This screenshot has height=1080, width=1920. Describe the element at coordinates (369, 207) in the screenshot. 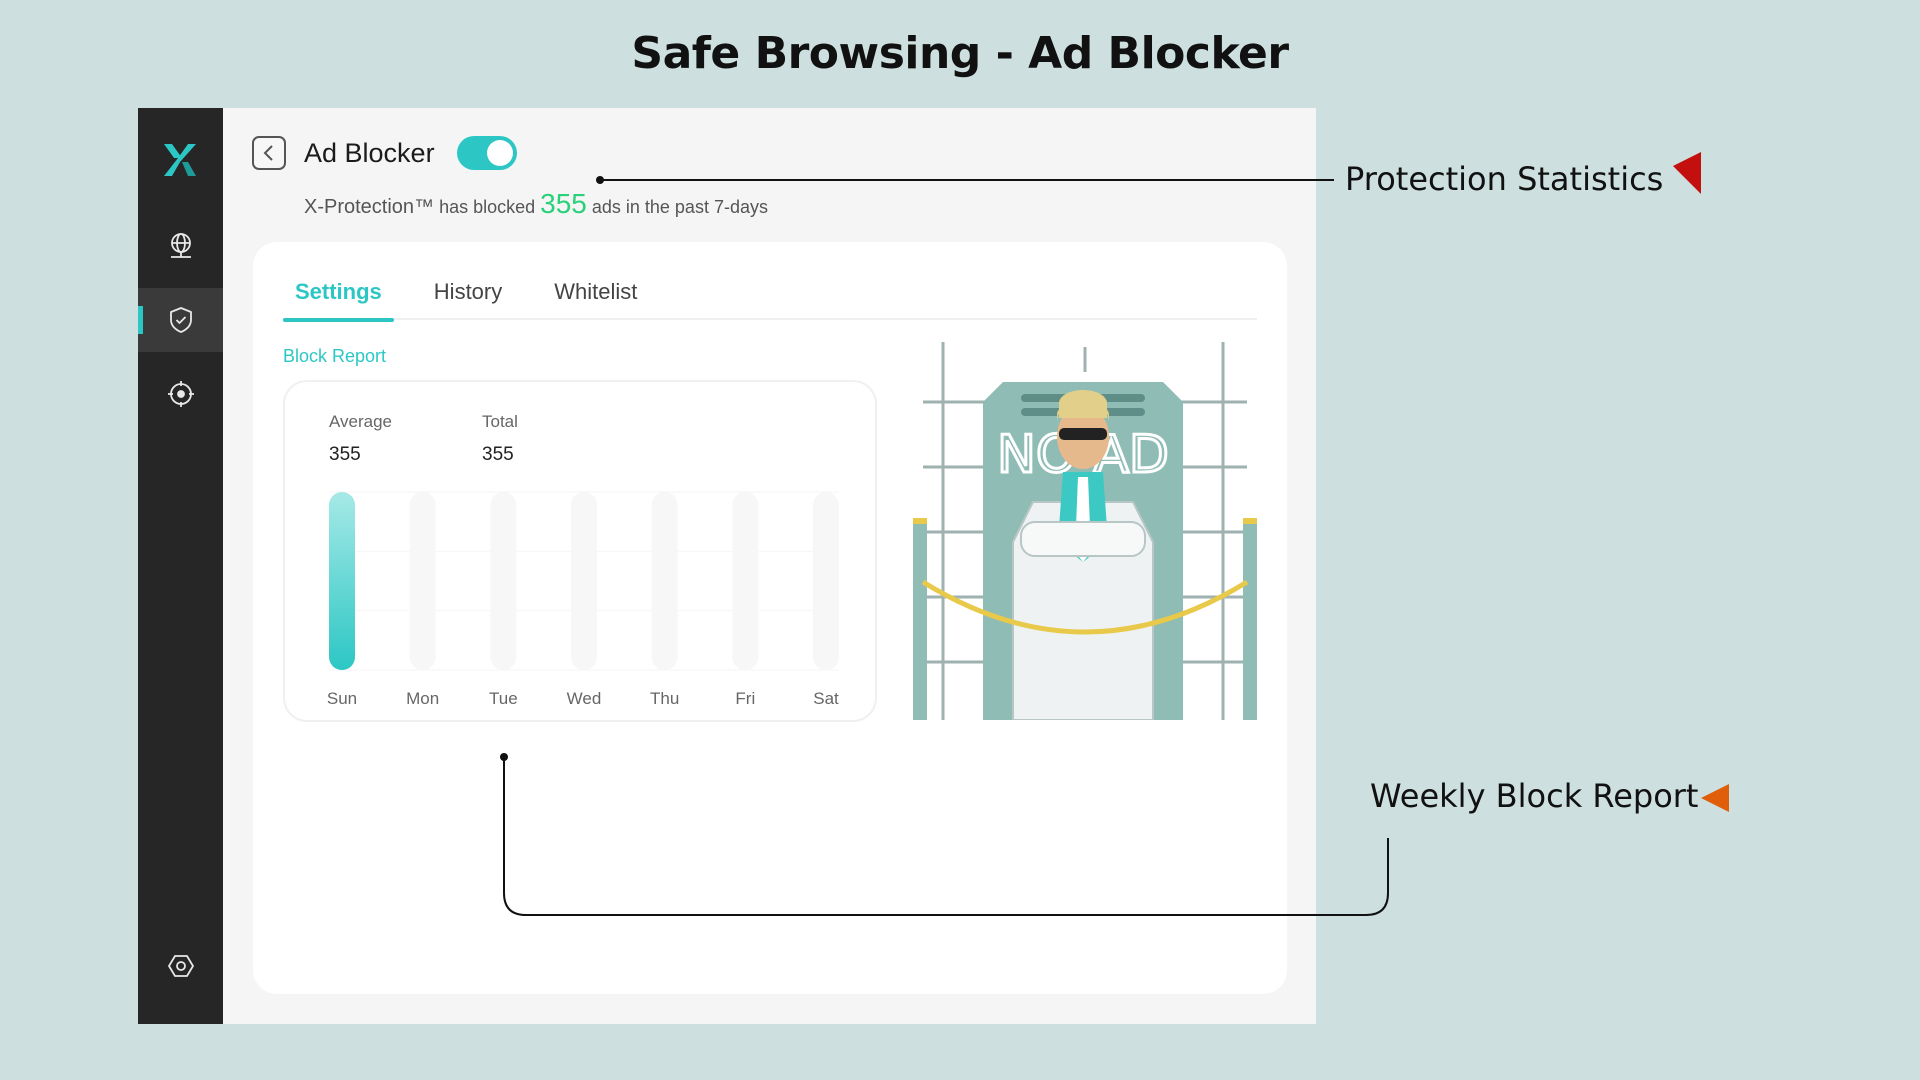

I see `product-name: X-Protection™` at that location.